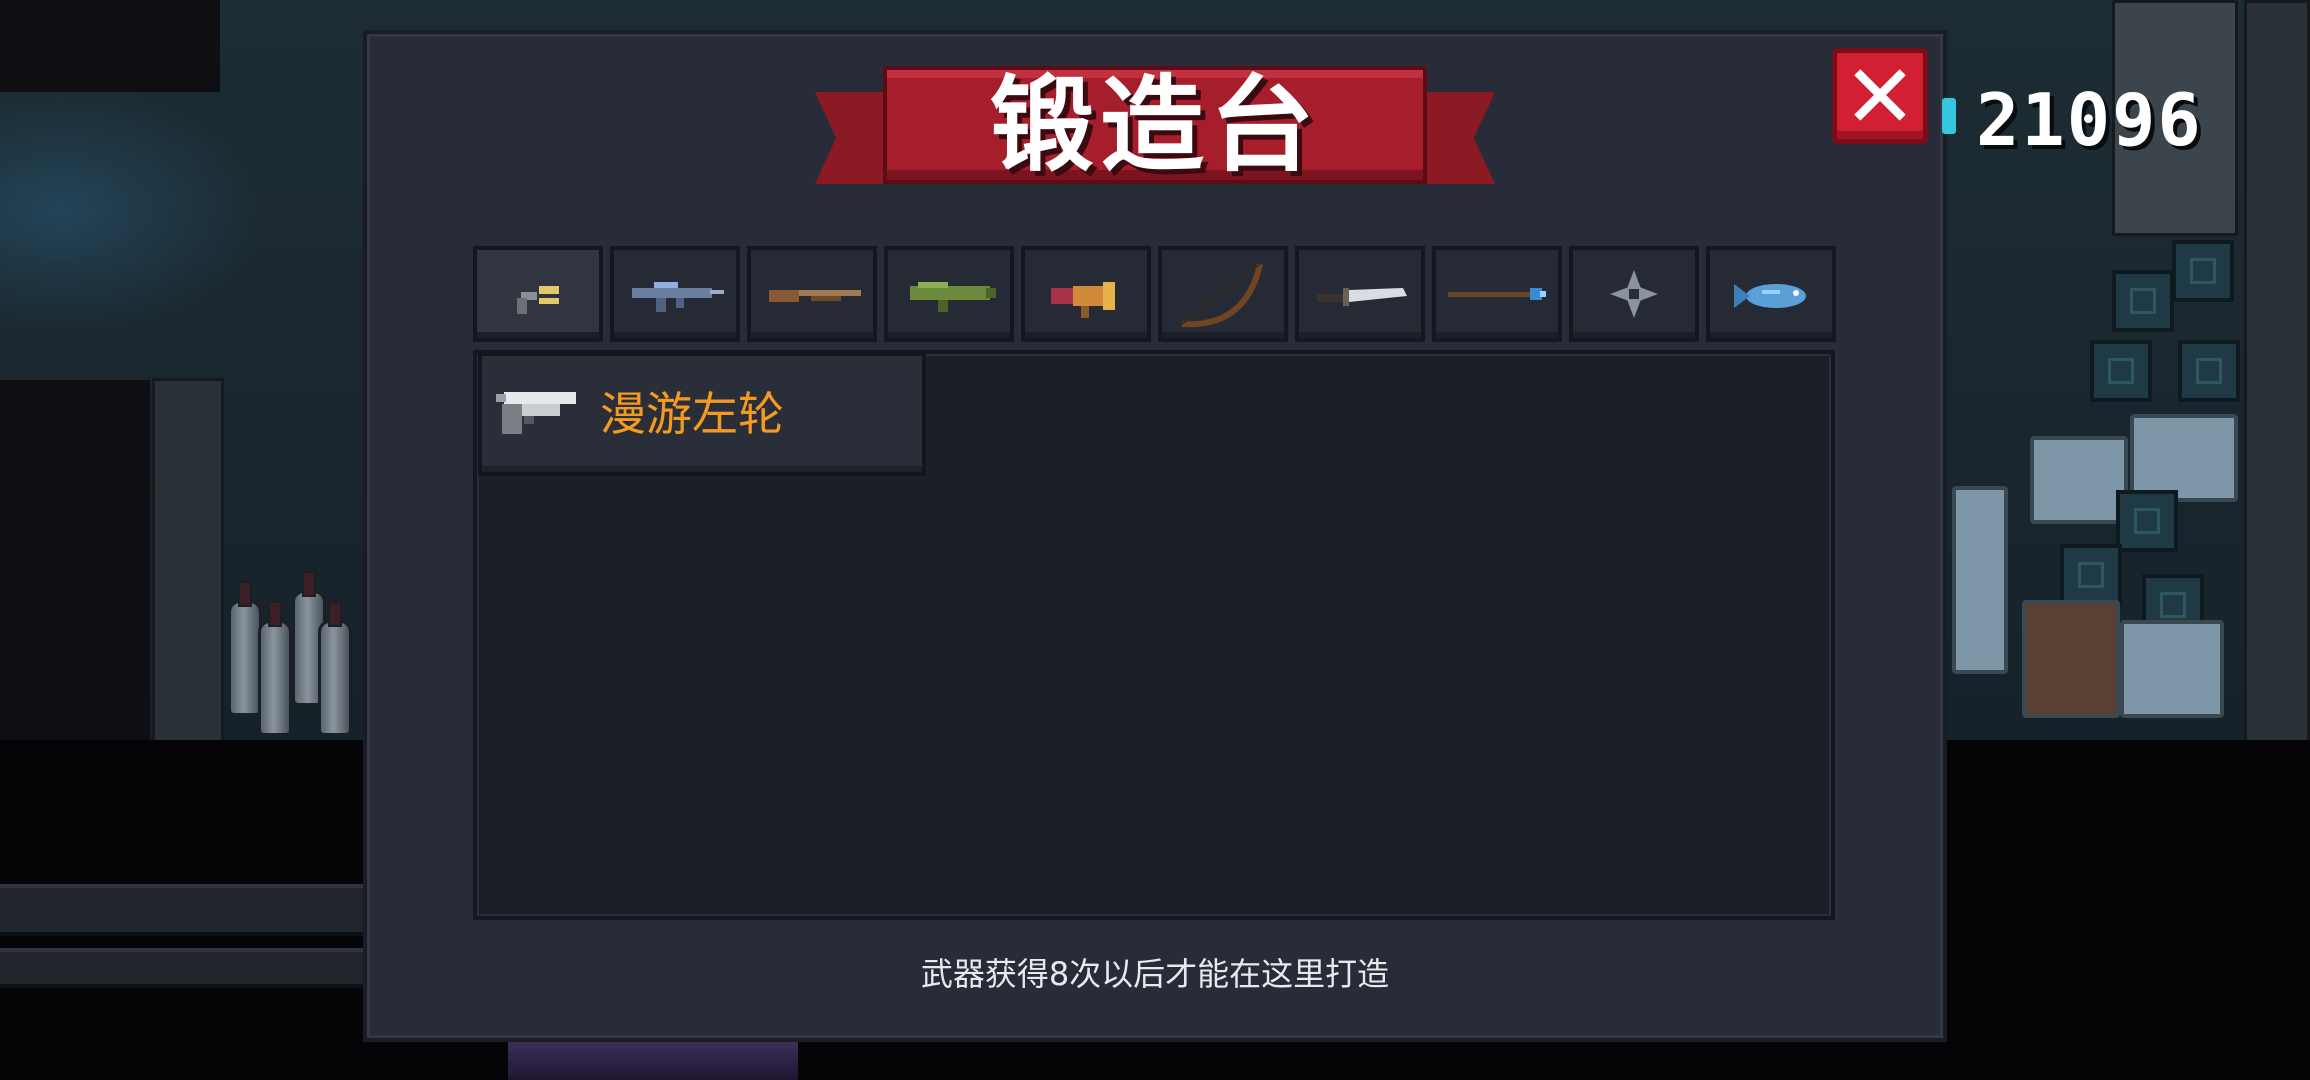 Image resolution: width=2310 pixels, height=1080 pixels. Describe the element at coordinates (692, 414) in the screenshot. I see `weapon-name: 漫游左轮` at that location.